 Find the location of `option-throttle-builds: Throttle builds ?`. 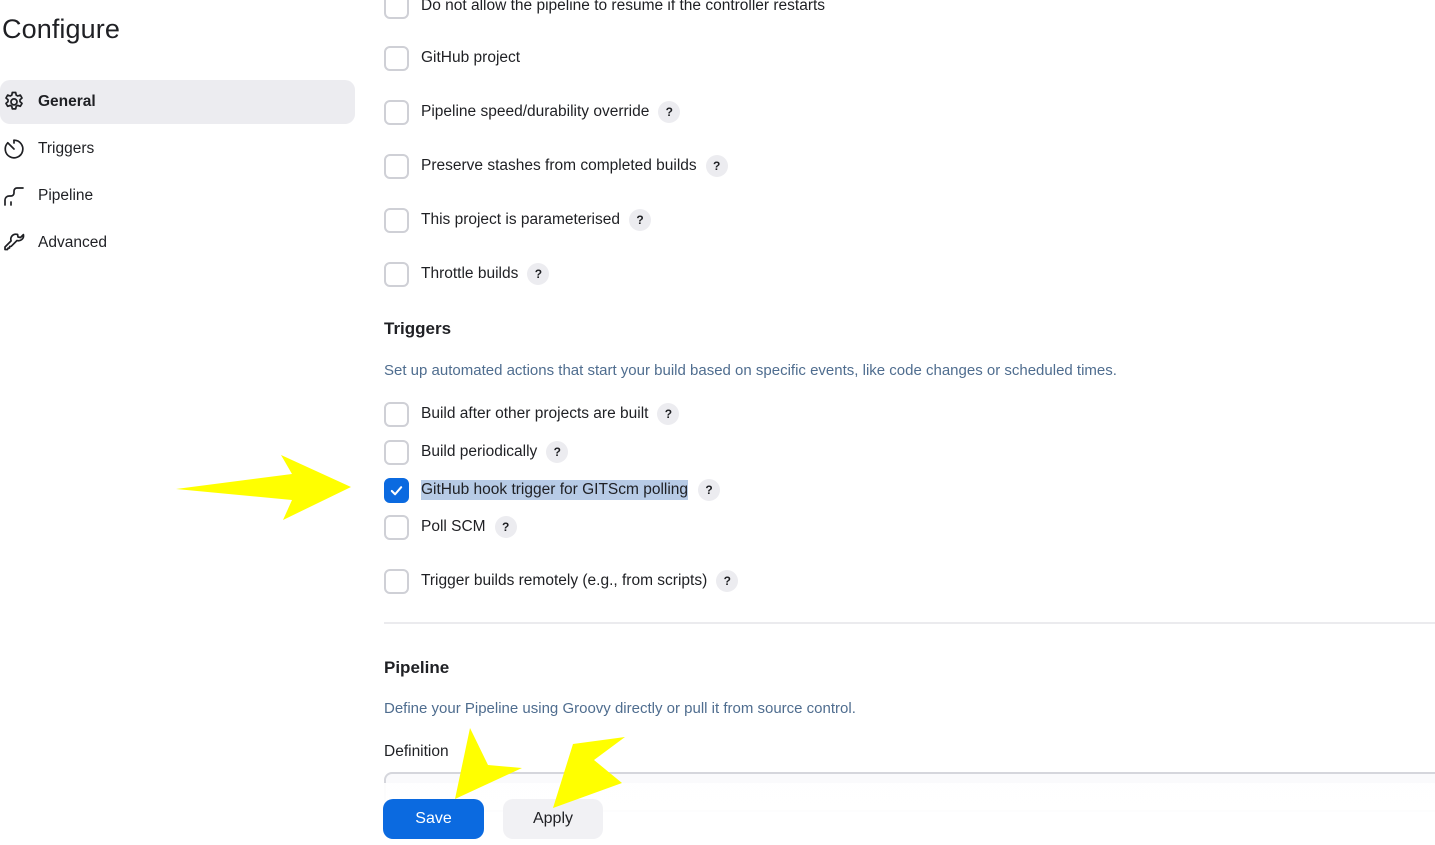

option-throttle-builds: Throttle builds ? is located at coordinates (467, 274).